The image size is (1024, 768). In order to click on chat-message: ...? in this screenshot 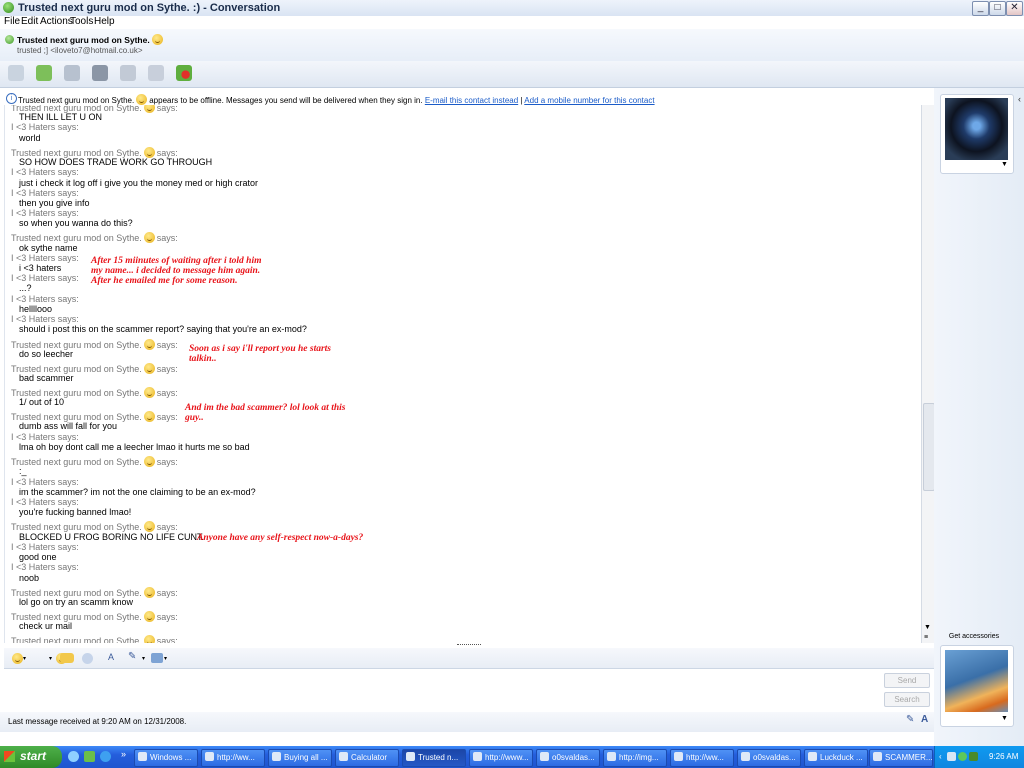, I will do `click(25, 288)`.